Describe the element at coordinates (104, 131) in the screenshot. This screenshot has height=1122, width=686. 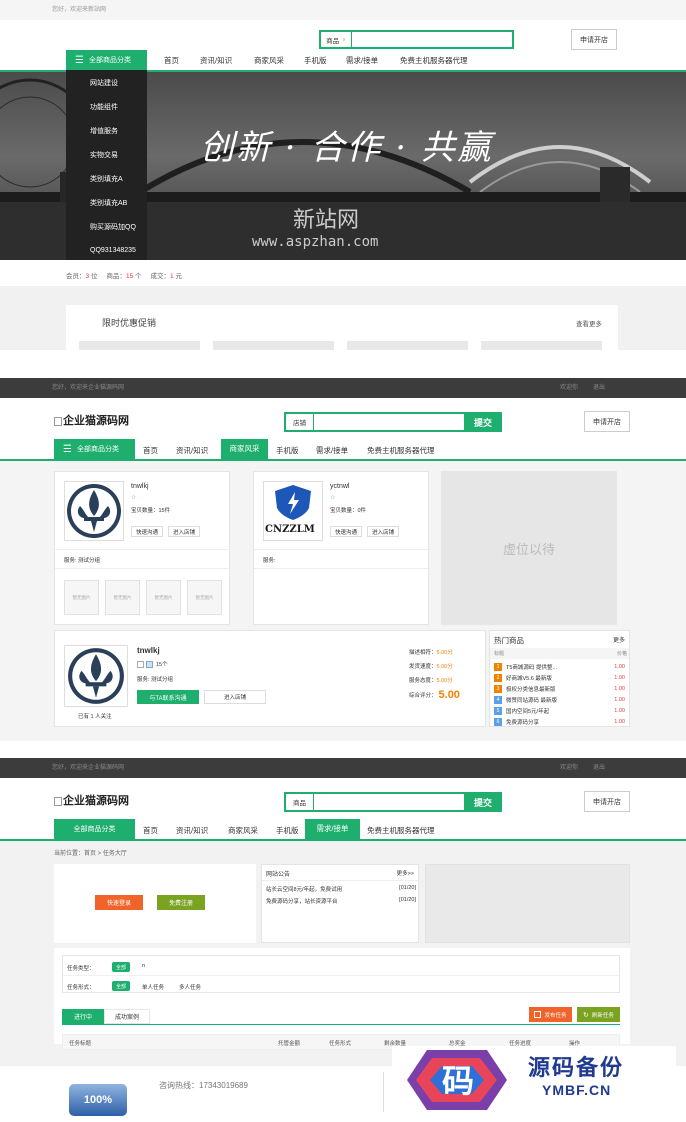
I see `menu-item-value-added: 增值服务` at that location.